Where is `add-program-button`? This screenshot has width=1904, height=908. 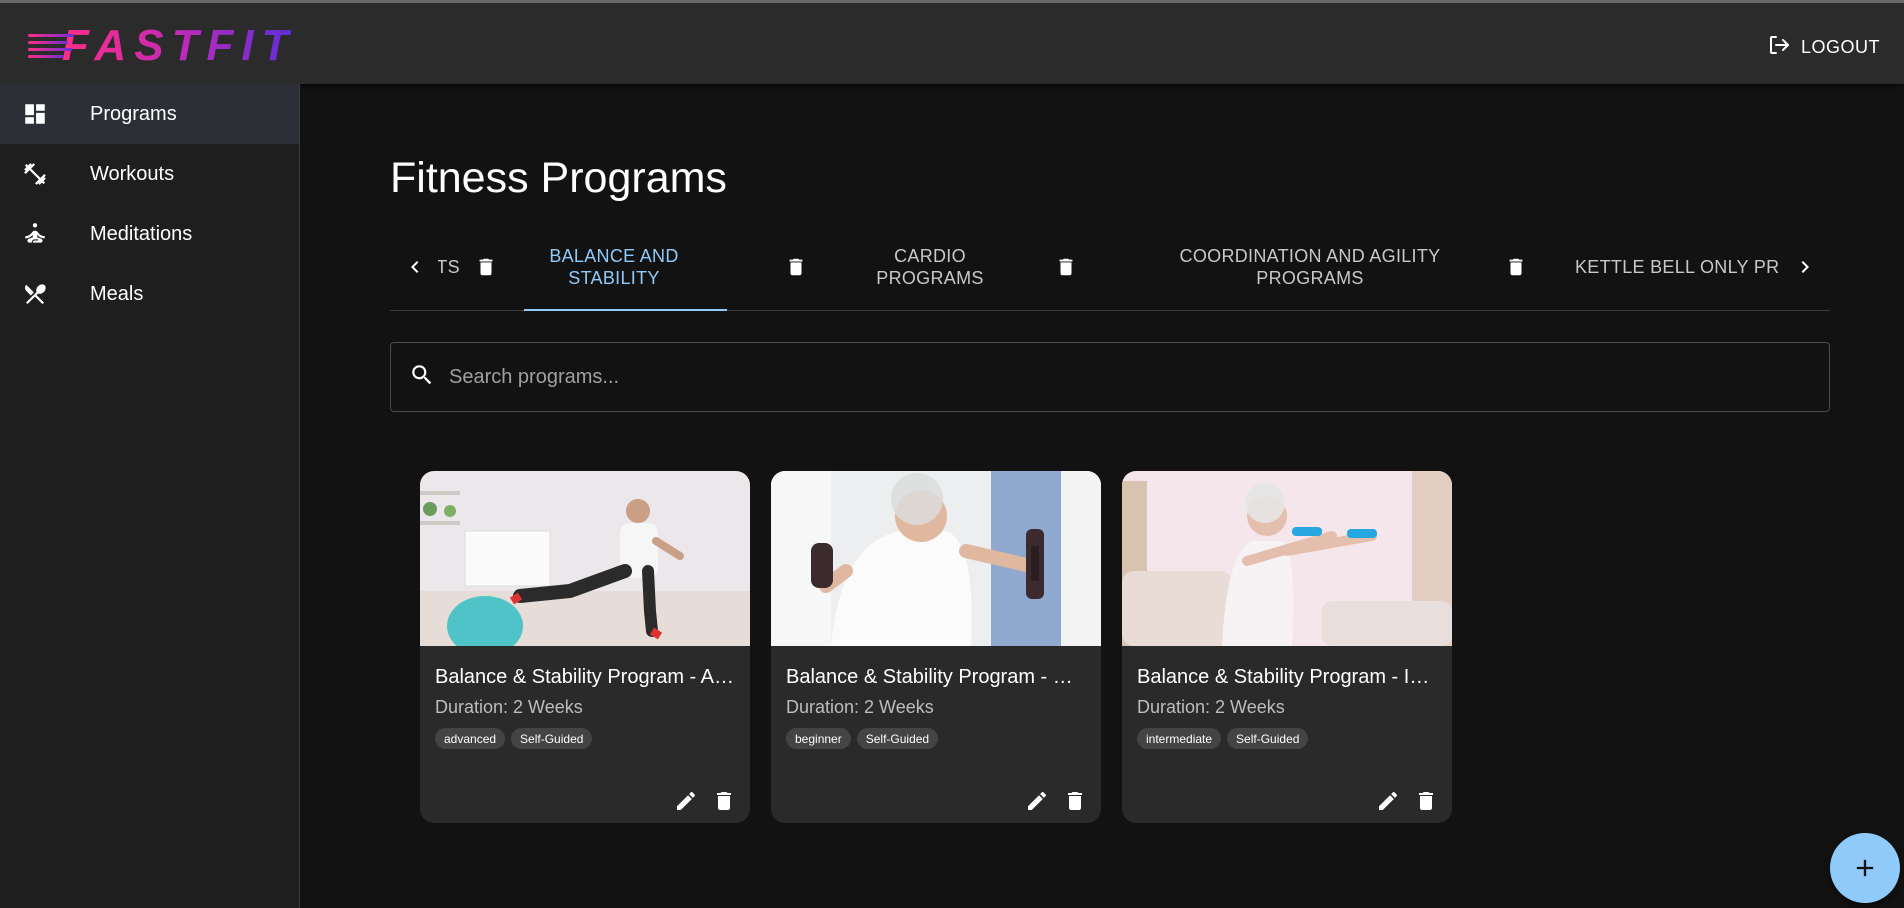 add-program-button is located at coordinates (1865, 868).